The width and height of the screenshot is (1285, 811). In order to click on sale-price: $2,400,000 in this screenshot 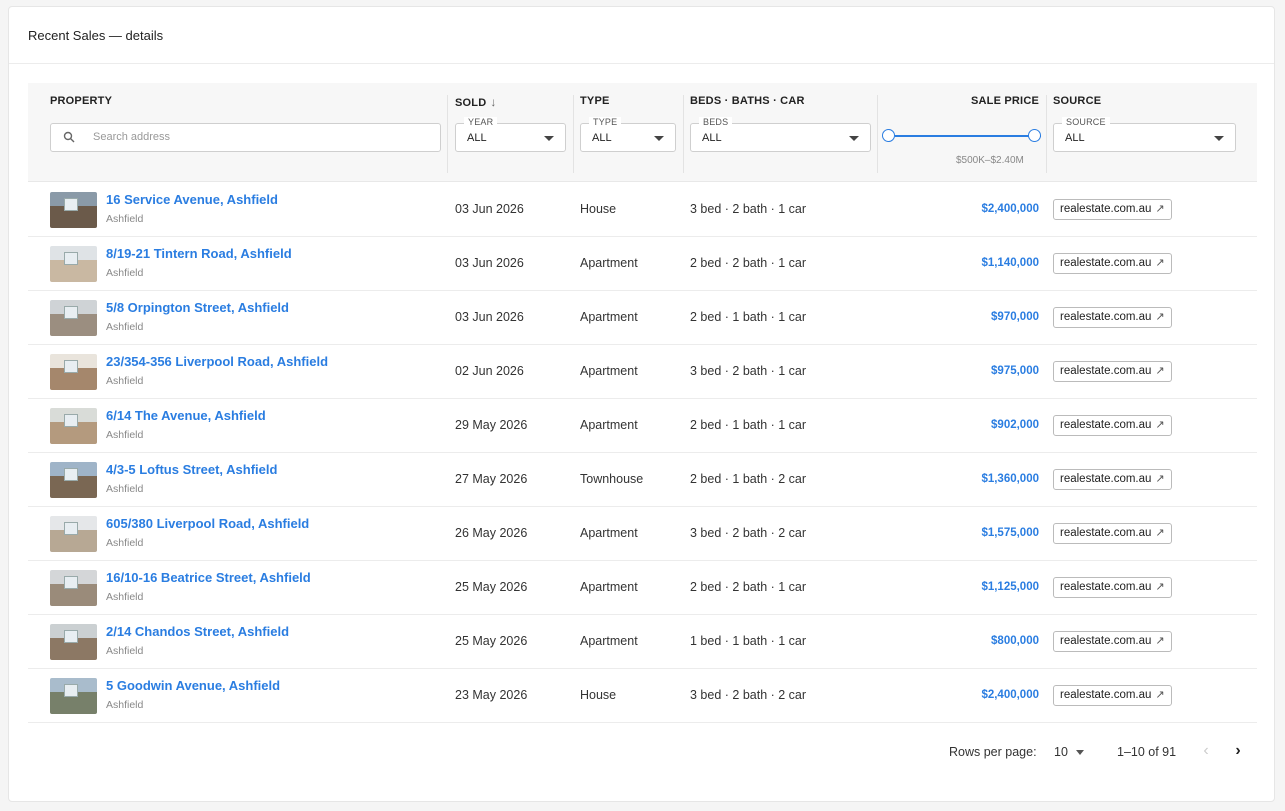, I will do `click(1010, 695)`.